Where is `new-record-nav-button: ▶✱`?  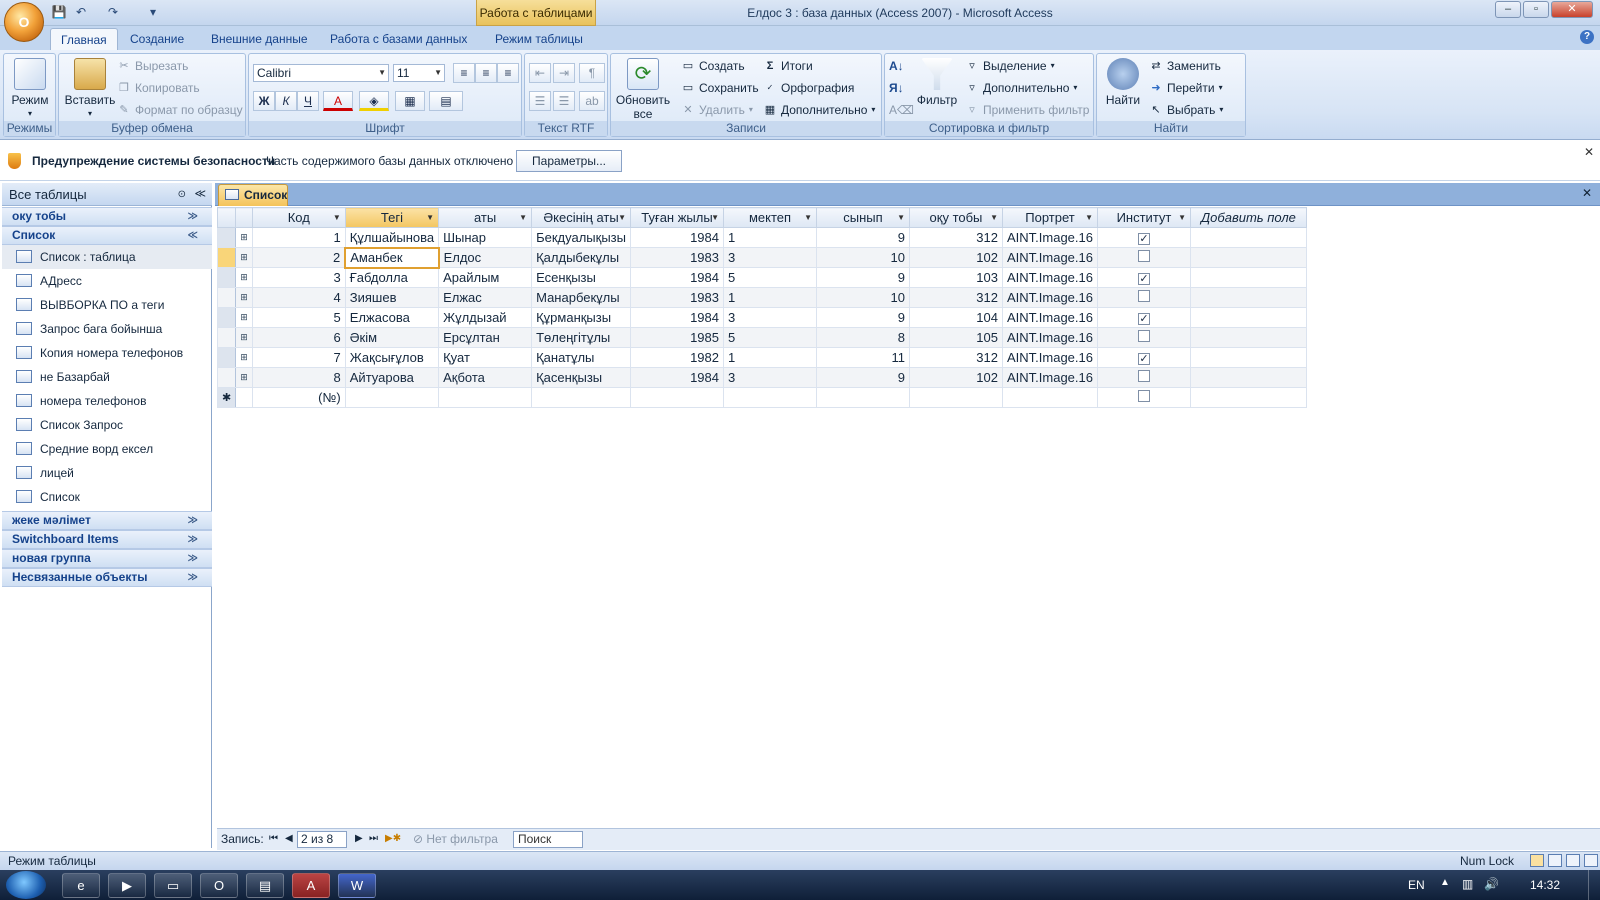
new-record-nav-button: ▶✱ is located at coordinates (393, 839).